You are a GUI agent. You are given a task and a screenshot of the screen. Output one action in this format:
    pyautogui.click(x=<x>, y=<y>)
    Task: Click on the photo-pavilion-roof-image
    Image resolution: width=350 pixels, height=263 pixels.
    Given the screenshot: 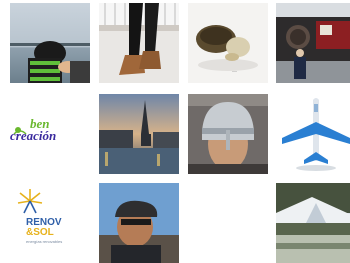 What is the action you would take?
    pyautogui.click(x=313, y=223)
    